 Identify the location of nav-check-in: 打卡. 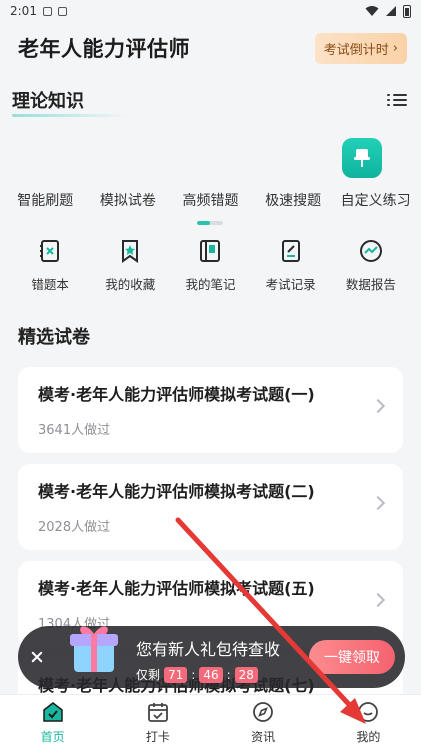
(158, 722).